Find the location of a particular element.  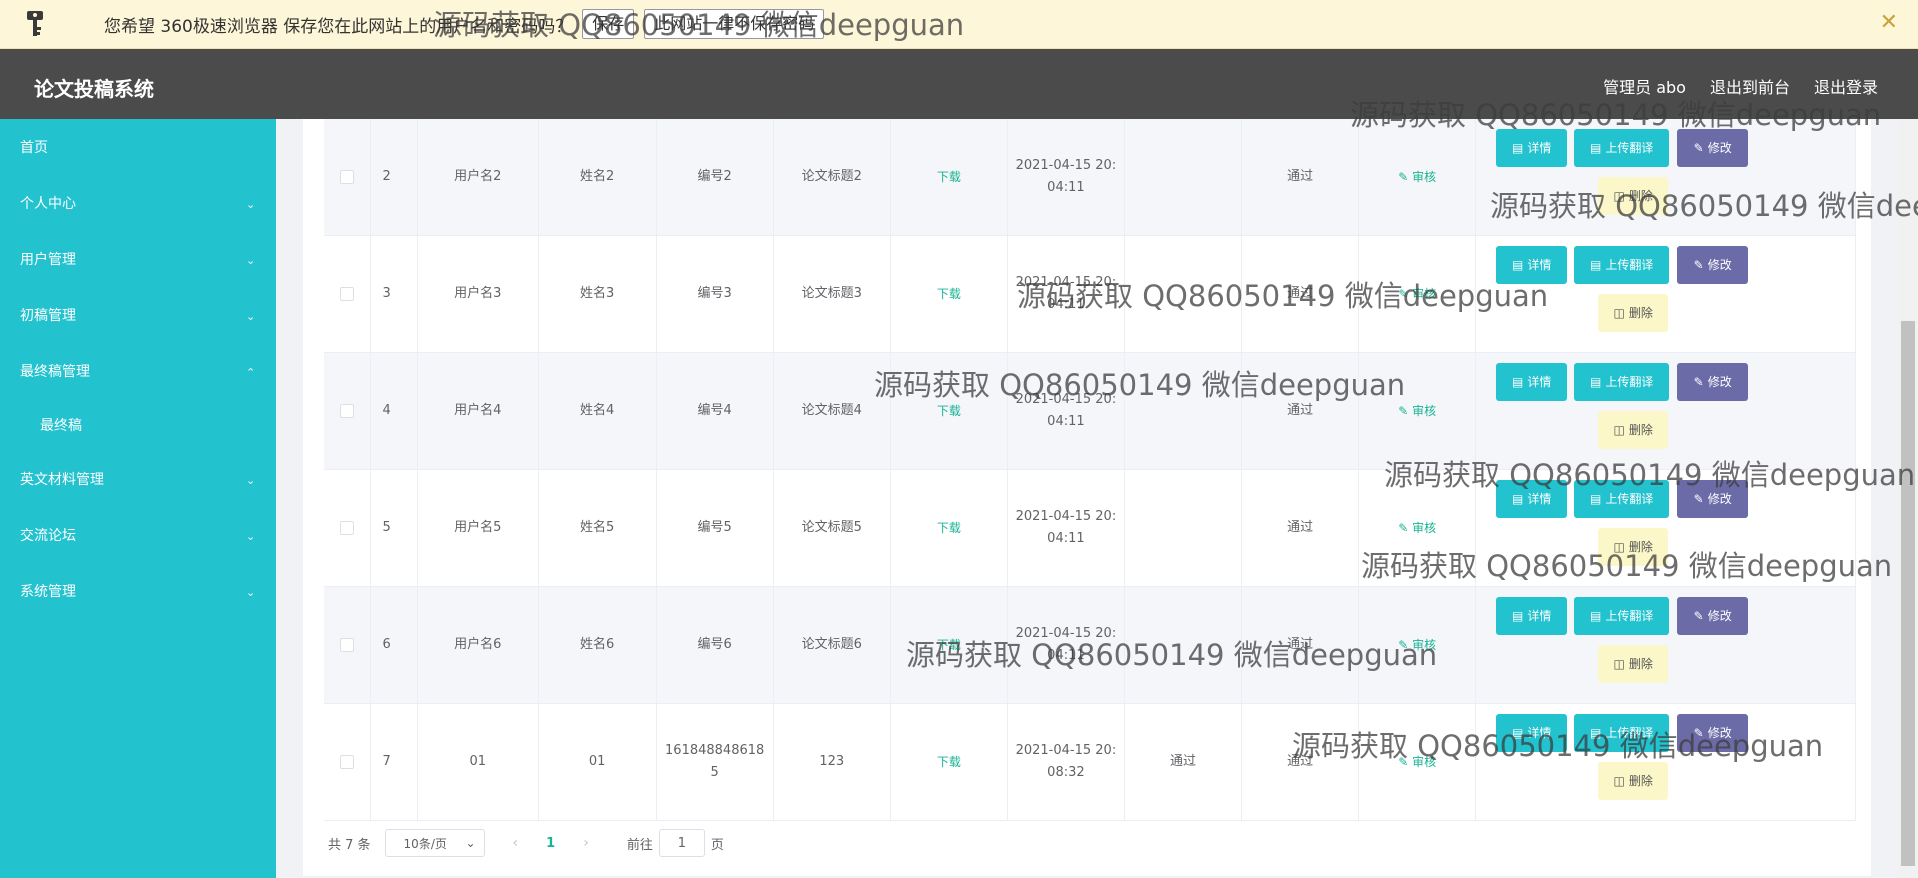

cell-username: 用户名4 is located at coordinates (478, 410).